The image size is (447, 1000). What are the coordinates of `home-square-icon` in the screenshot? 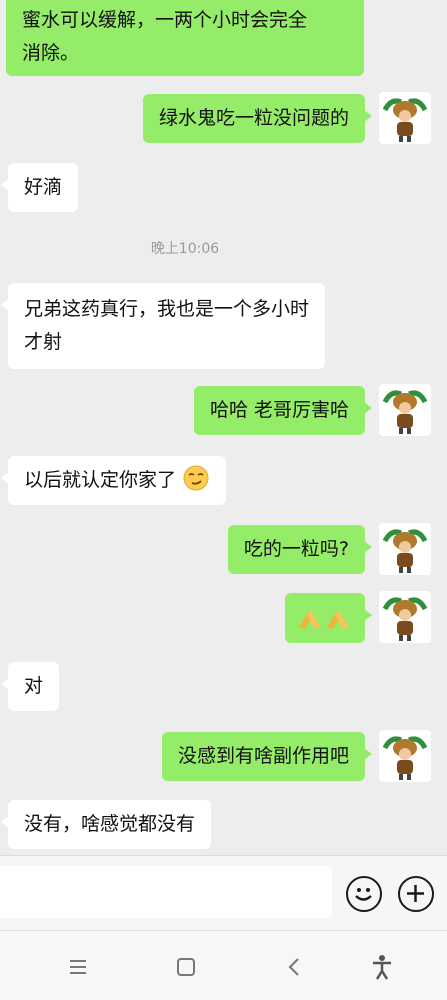 It's located at (186, 967).